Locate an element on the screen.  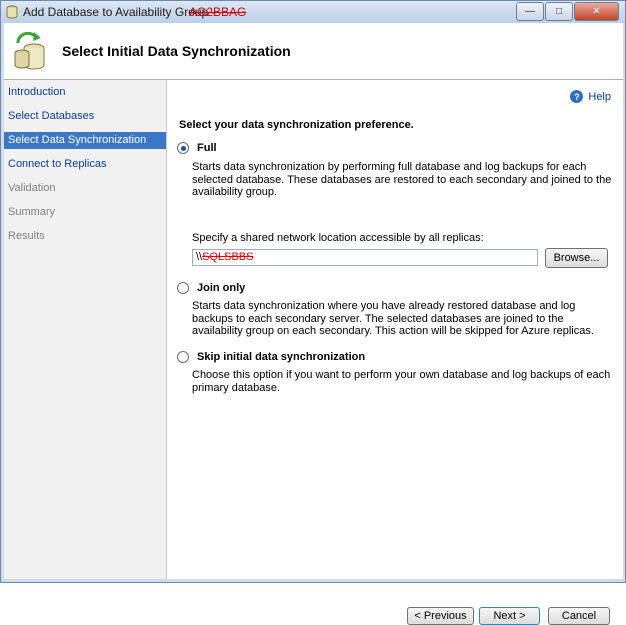
network-share-input: \\SQLSBBS is located at coordinates (365, 257).